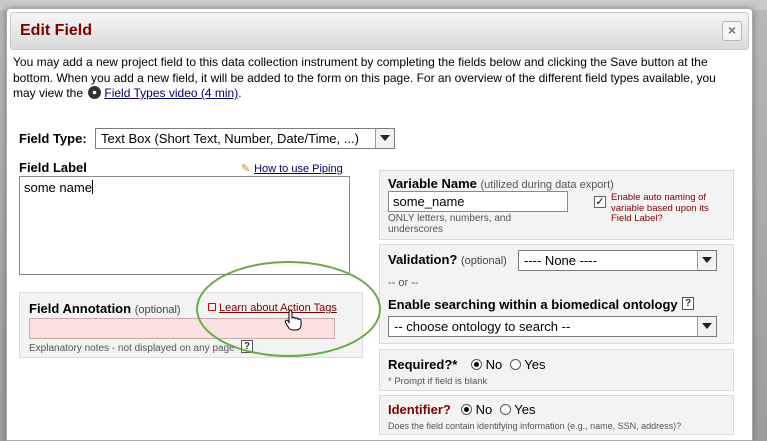  I want to click on validation-optional: (optional), so click(483, 261).